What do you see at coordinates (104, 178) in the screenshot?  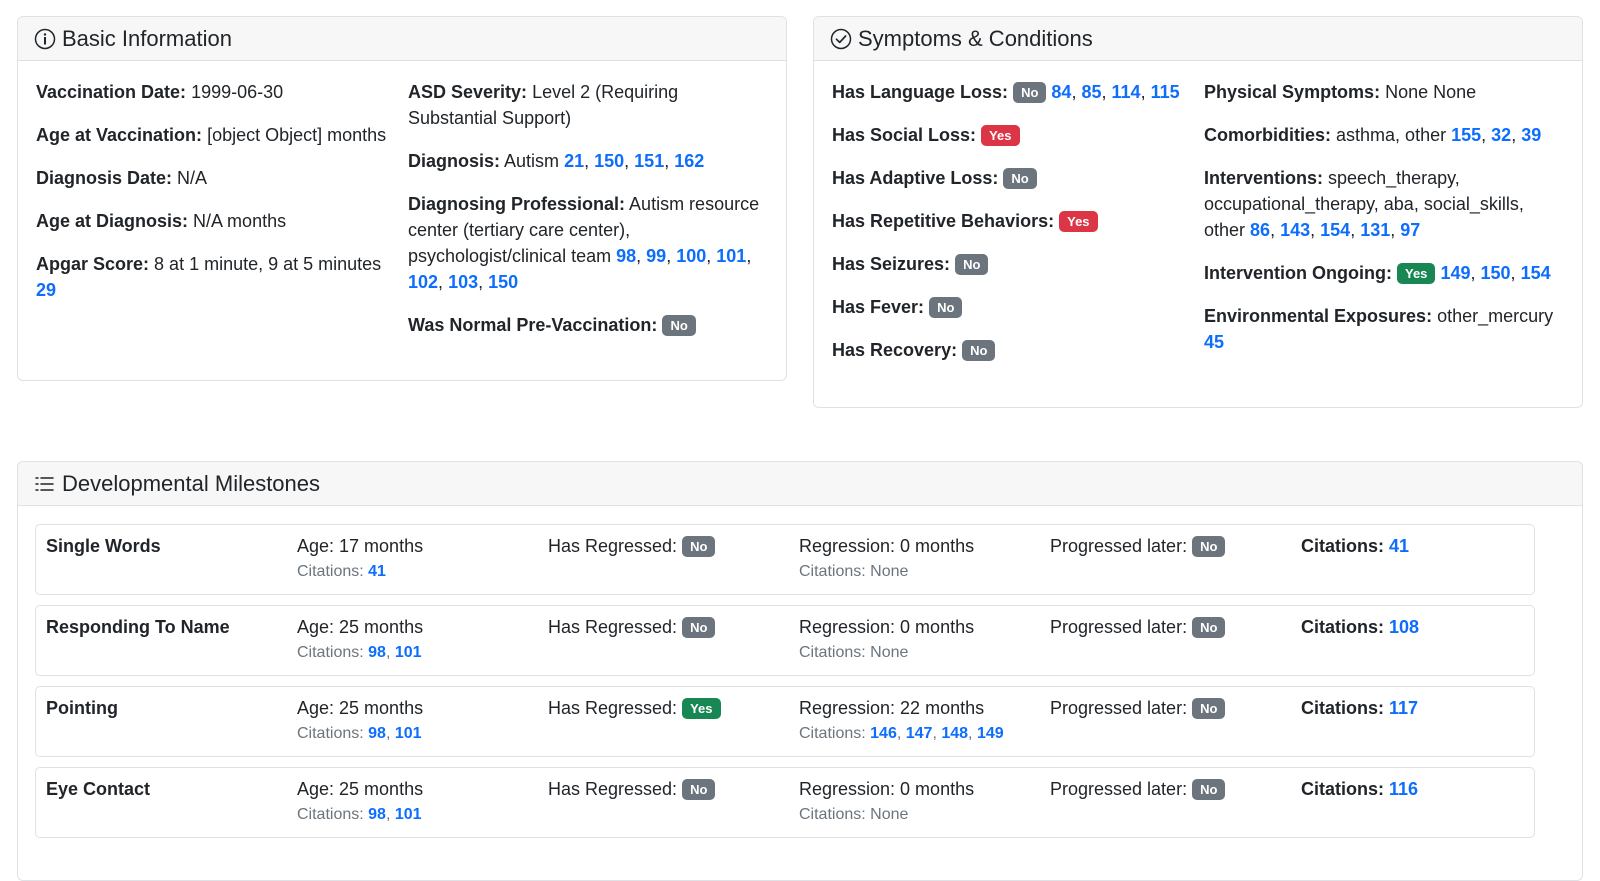 I see `diagnosis-date-label: Diagnosis Date:` at bounding box center [104, 178].